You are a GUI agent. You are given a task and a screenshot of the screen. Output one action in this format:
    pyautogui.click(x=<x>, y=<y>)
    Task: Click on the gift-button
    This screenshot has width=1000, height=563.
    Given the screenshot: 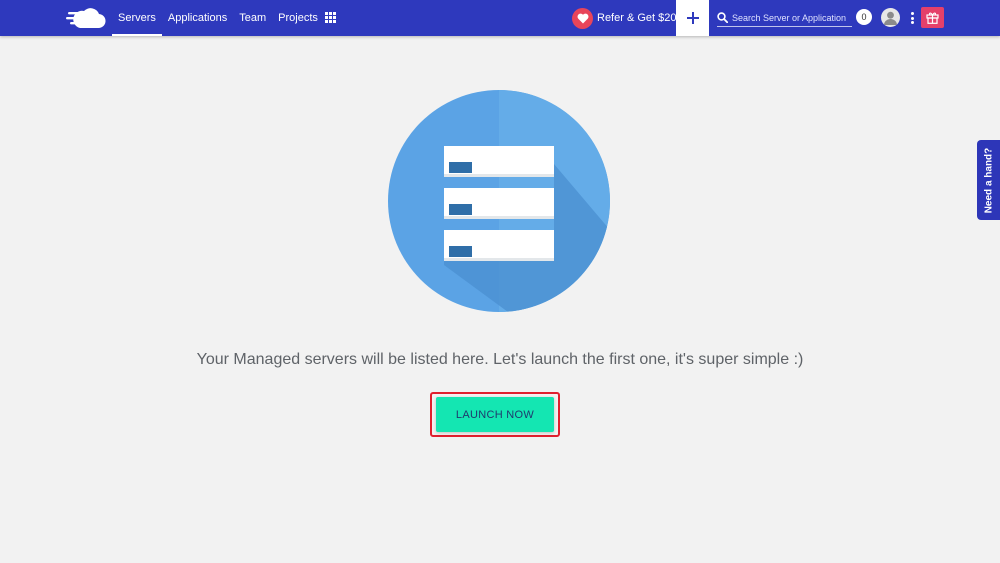 What is the action you would take?
    pyautogui.click(x=932, y=17)
    